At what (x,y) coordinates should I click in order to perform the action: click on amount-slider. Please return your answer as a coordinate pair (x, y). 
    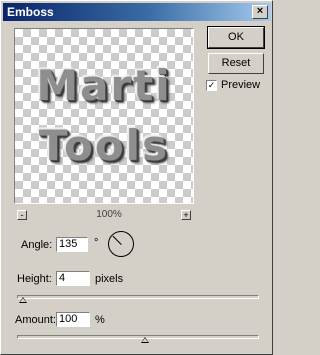
    Looking at the image, I should click on (138, 339).